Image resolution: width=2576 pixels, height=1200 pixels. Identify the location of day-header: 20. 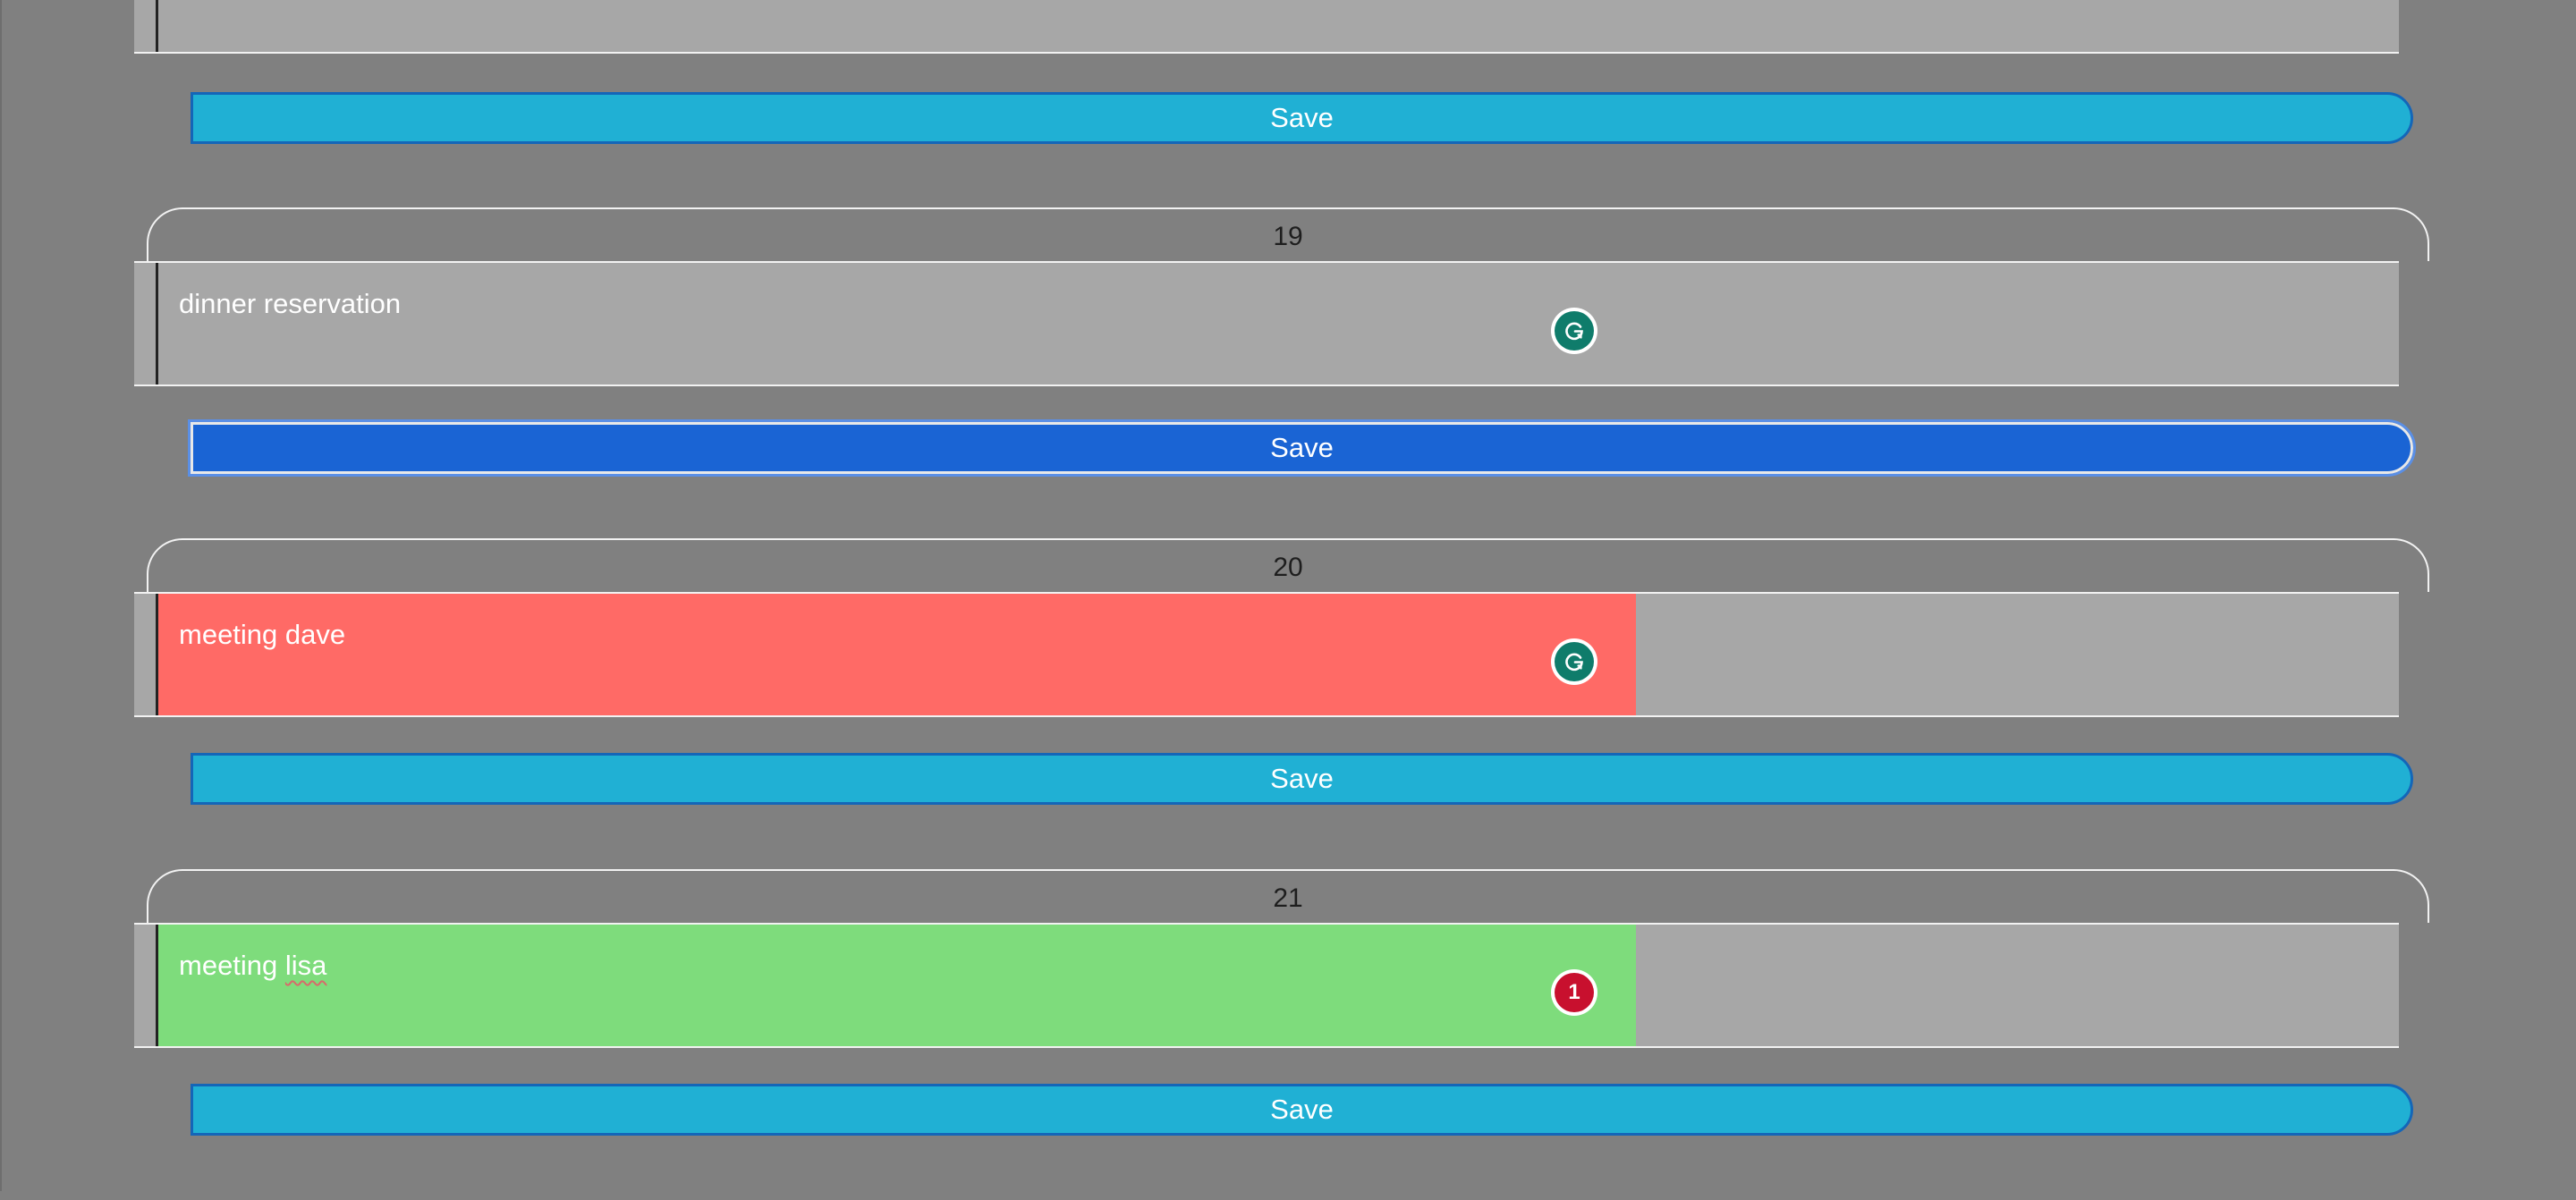
(1288, 565).